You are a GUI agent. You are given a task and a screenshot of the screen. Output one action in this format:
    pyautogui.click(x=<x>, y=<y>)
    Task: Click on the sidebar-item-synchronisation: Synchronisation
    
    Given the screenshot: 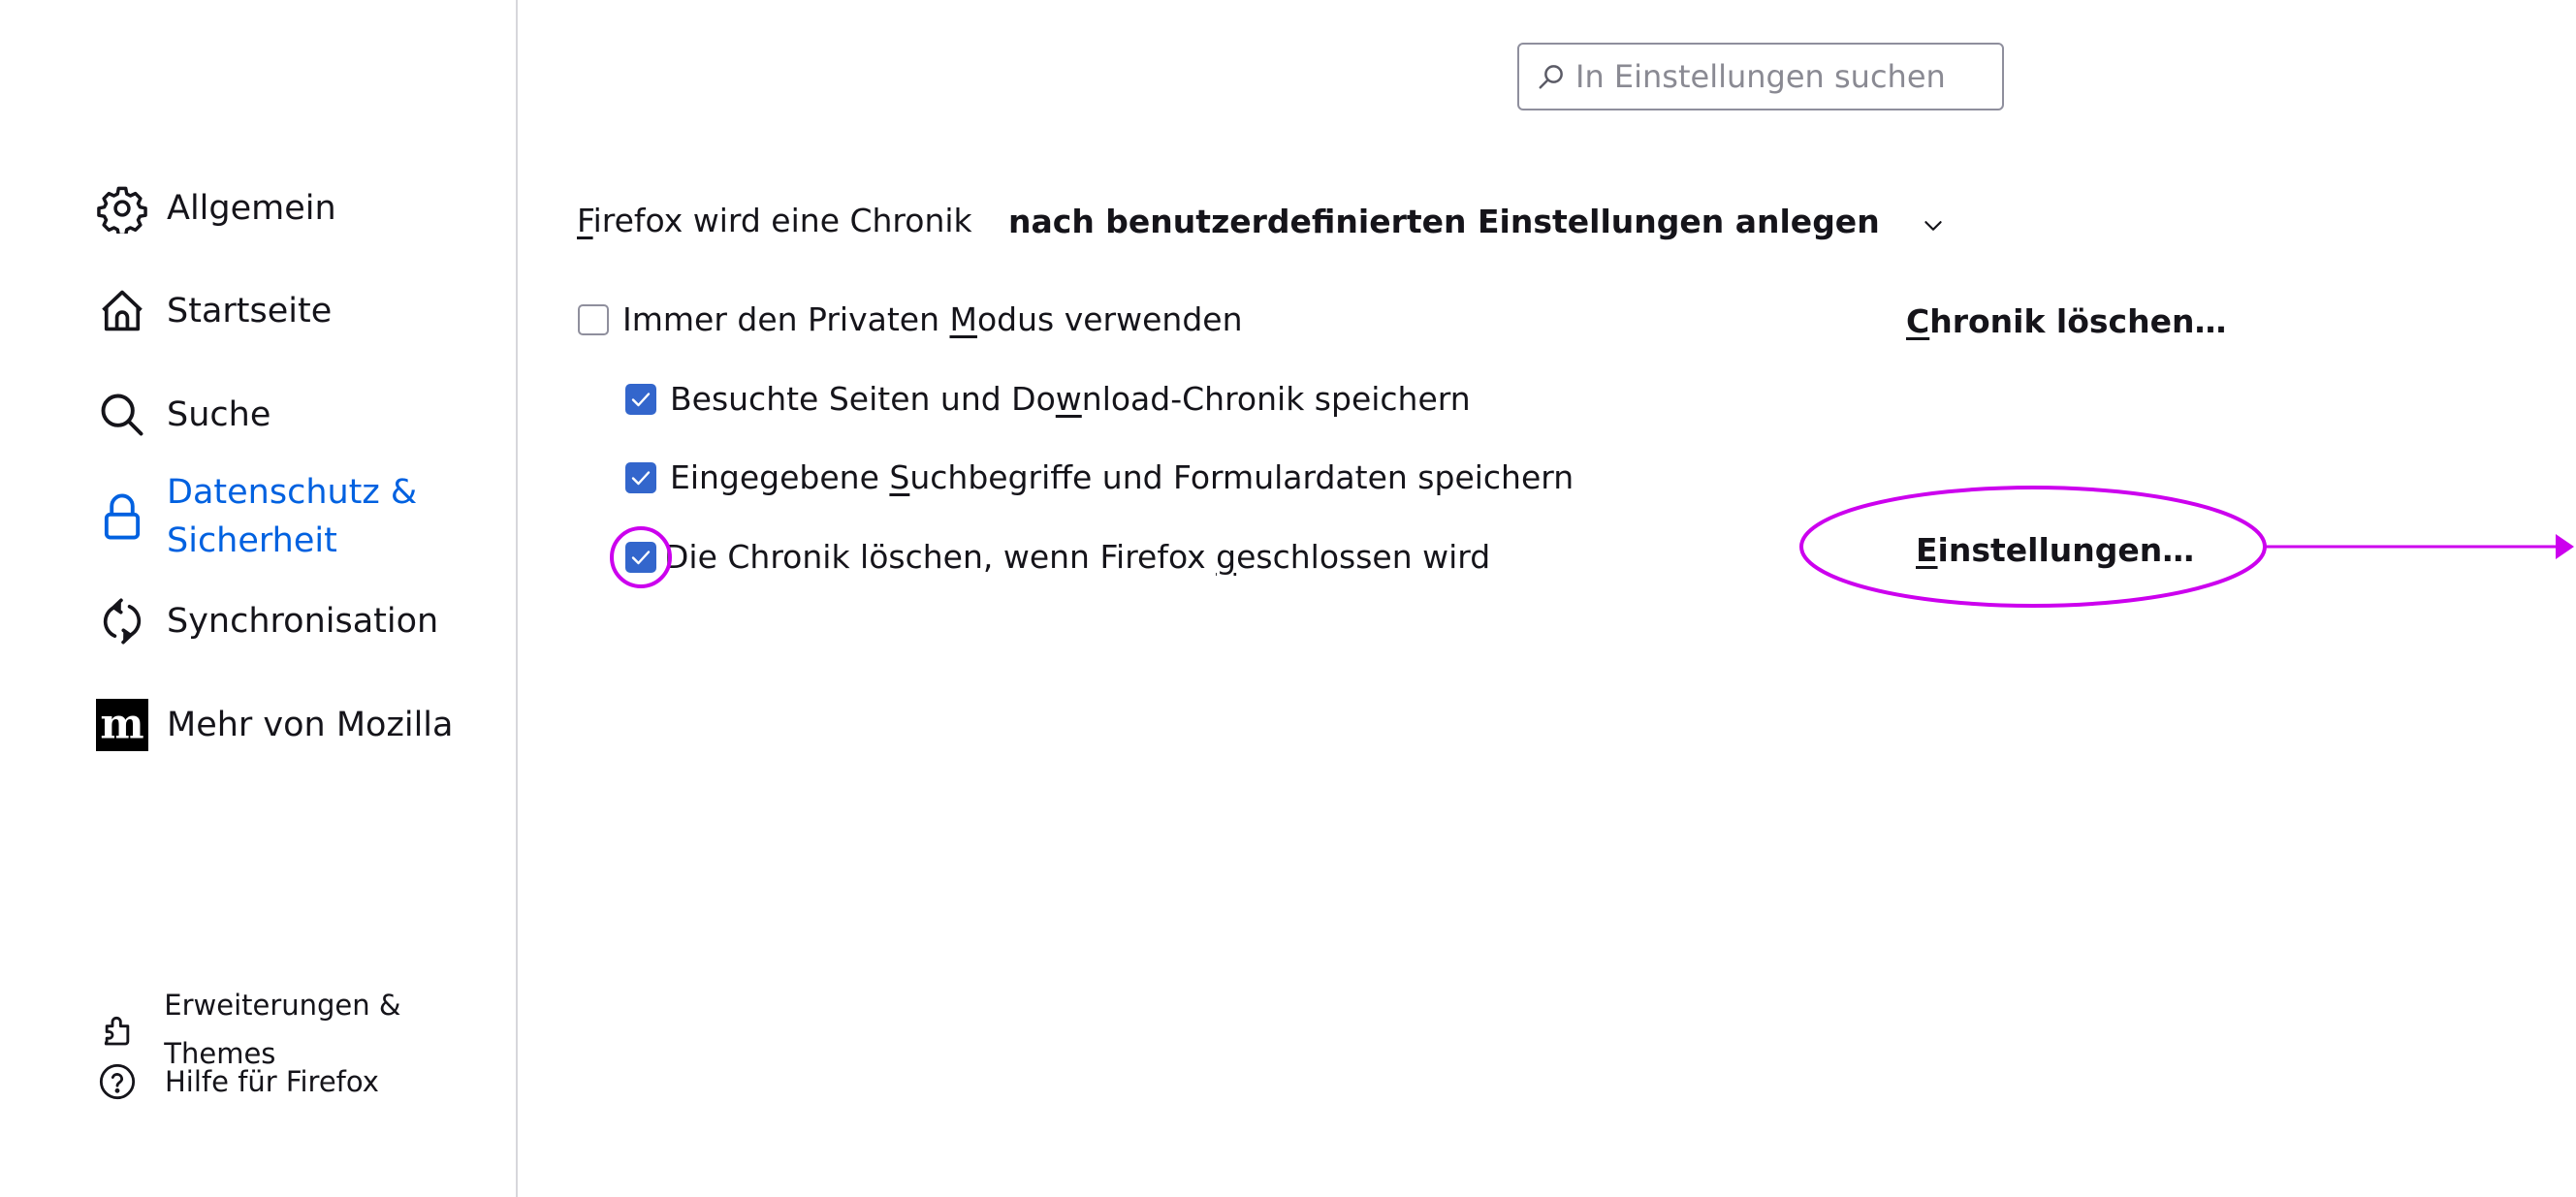 What is the action you would take?
    pyautogui.click(x=266, y=621)
    